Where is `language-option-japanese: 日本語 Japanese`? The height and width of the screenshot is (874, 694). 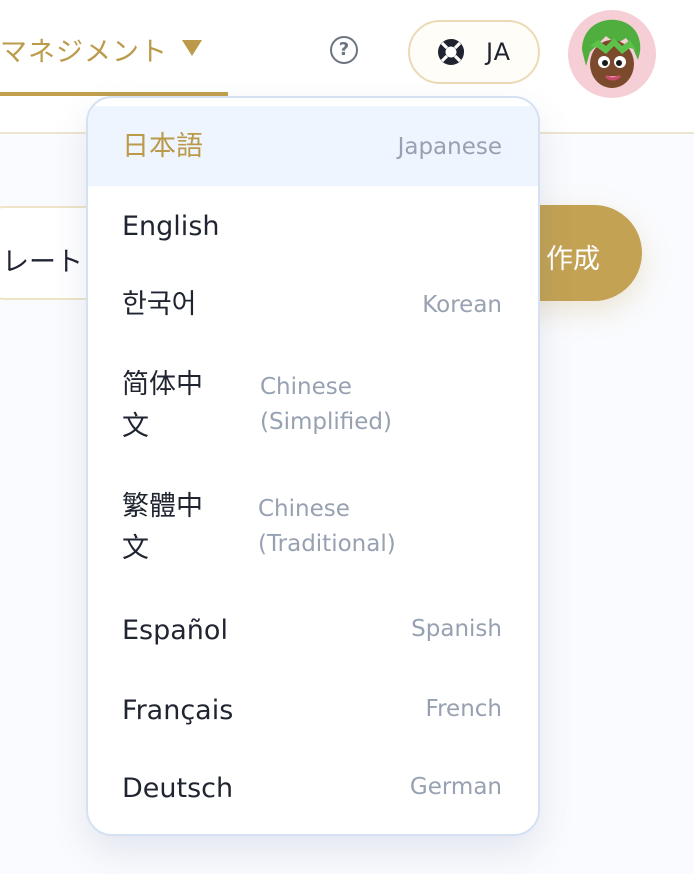 language-option-japanese: 日本語 Japanese is located at coordinates (313, 146).